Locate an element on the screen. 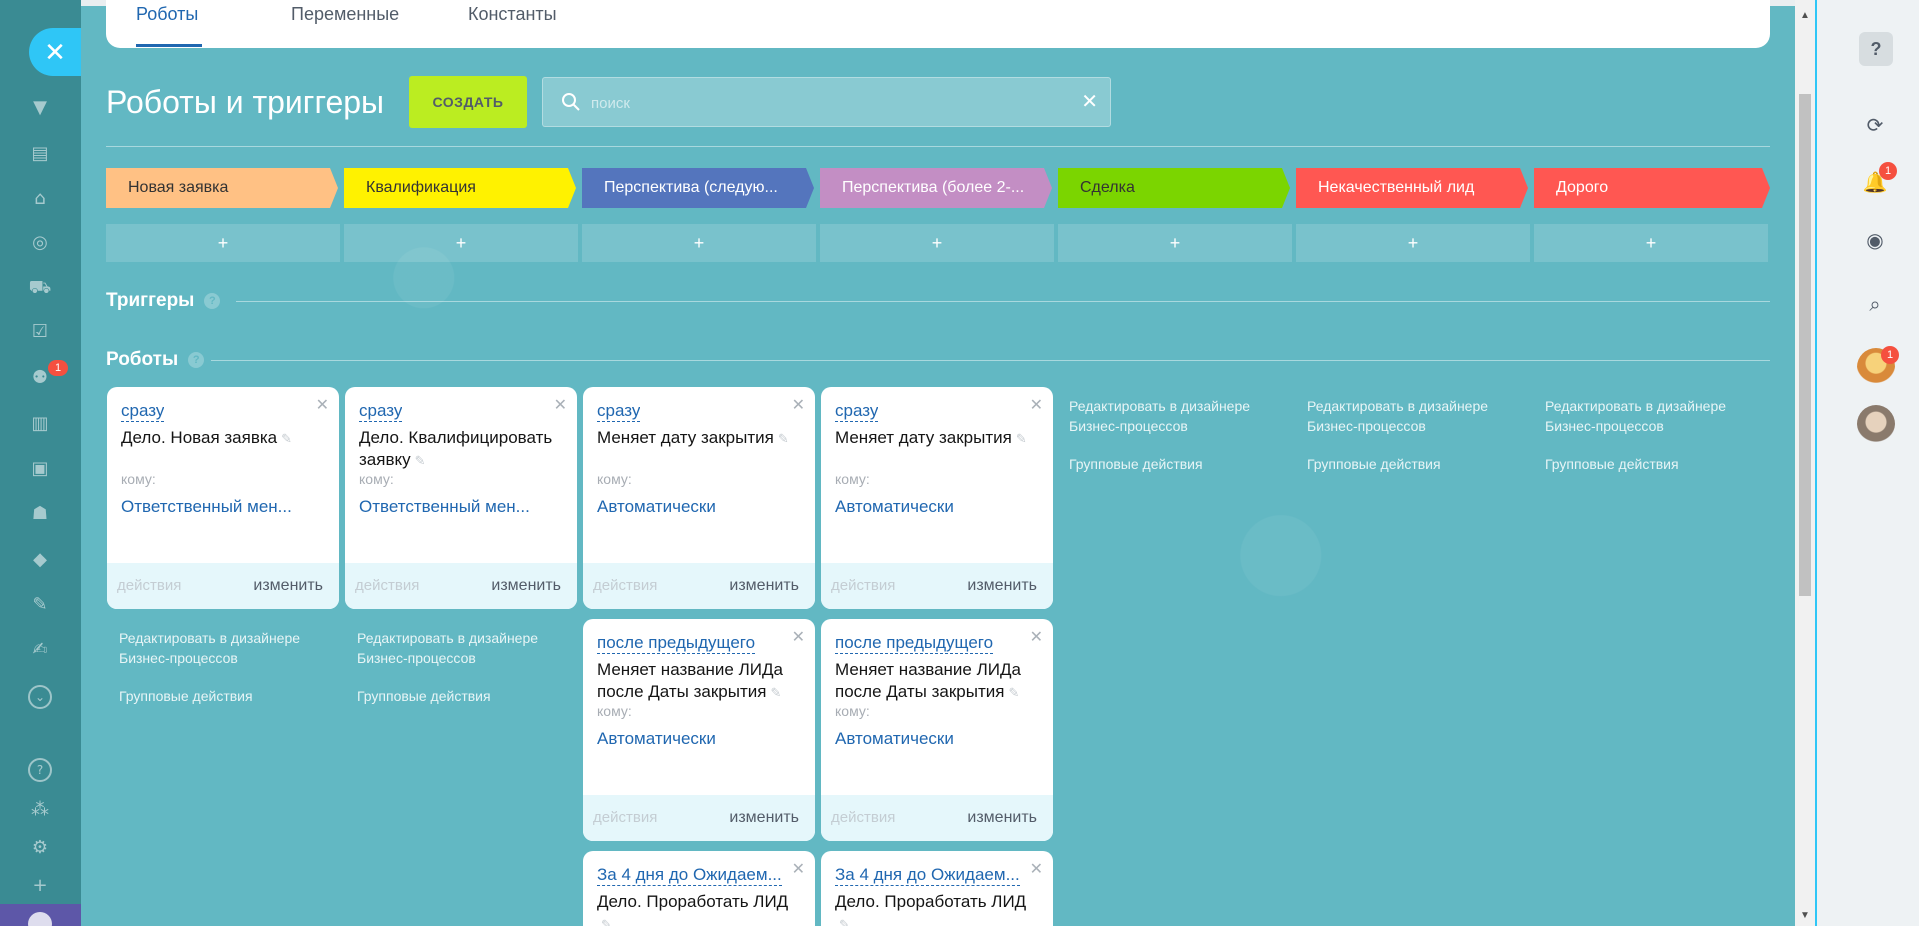  filter-icon: ▼ is located at coordinates (40, 108).